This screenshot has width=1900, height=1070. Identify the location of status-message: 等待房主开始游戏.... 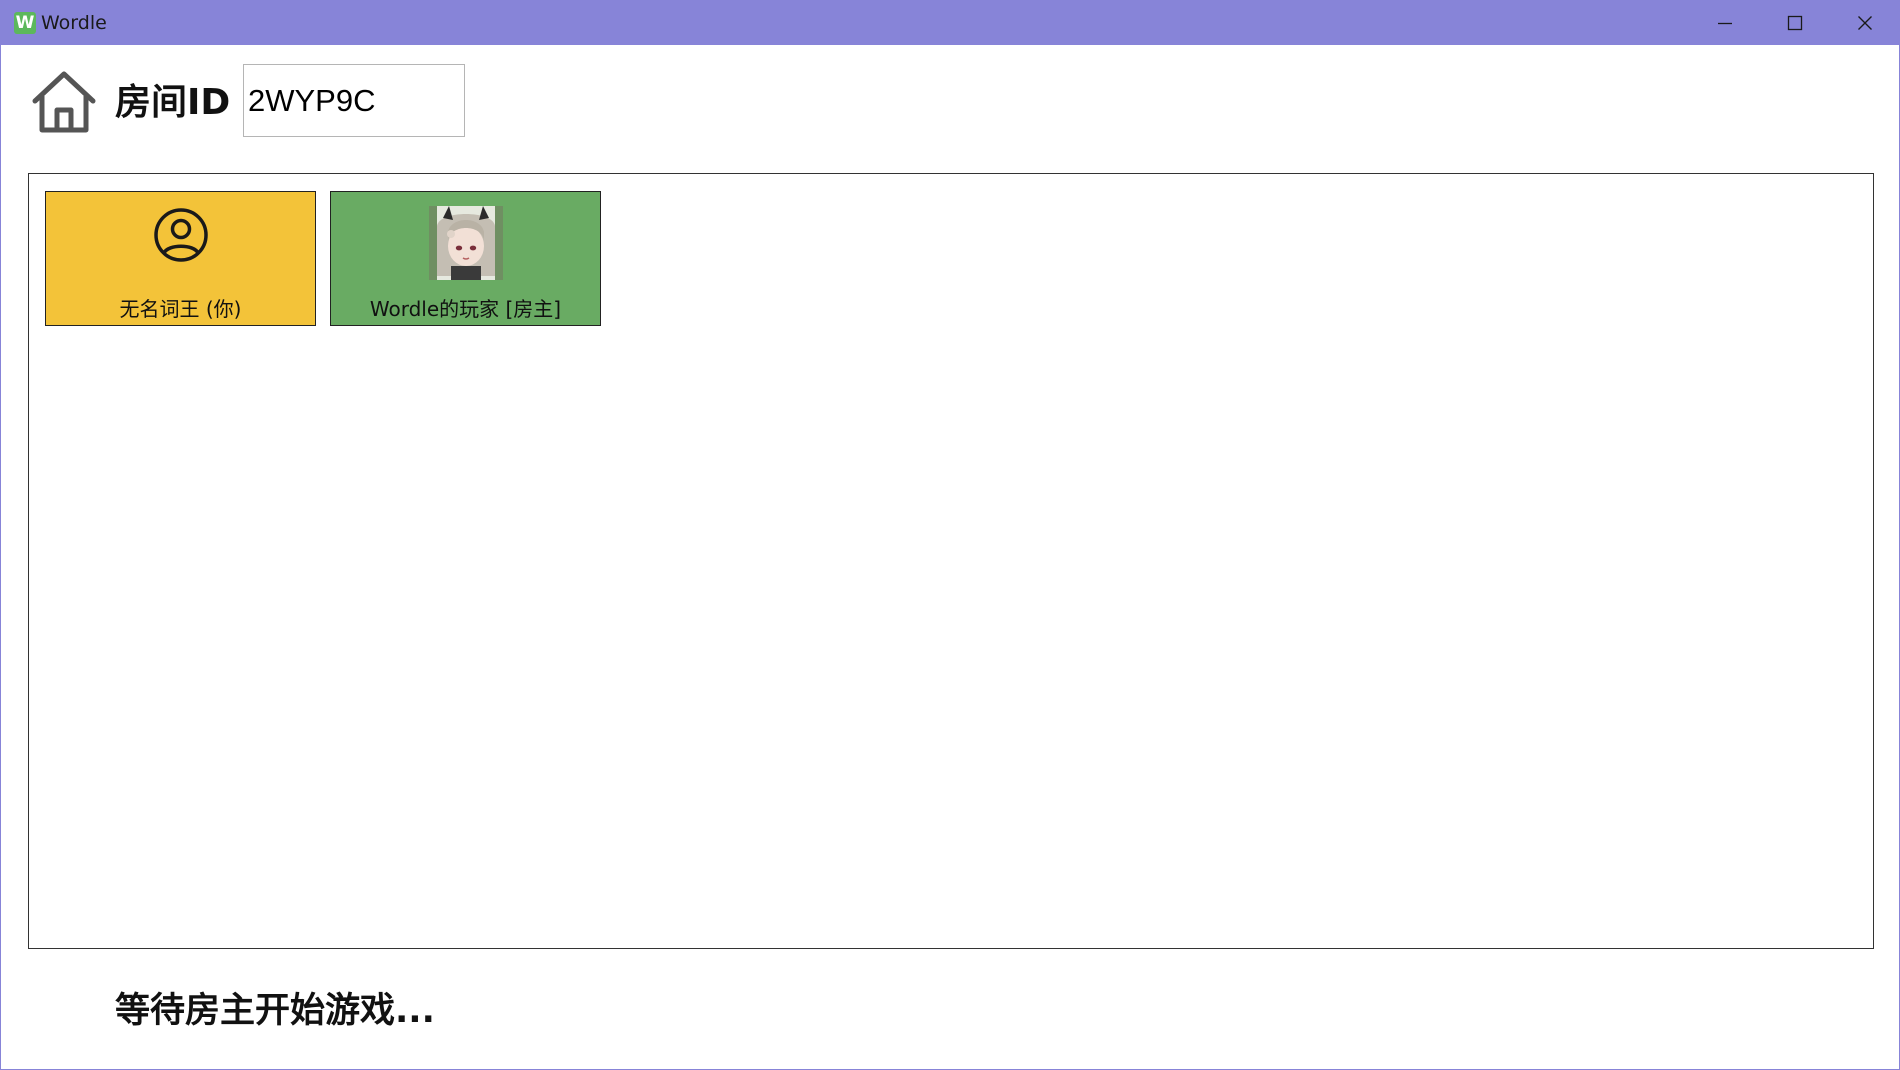
(275, 1011).